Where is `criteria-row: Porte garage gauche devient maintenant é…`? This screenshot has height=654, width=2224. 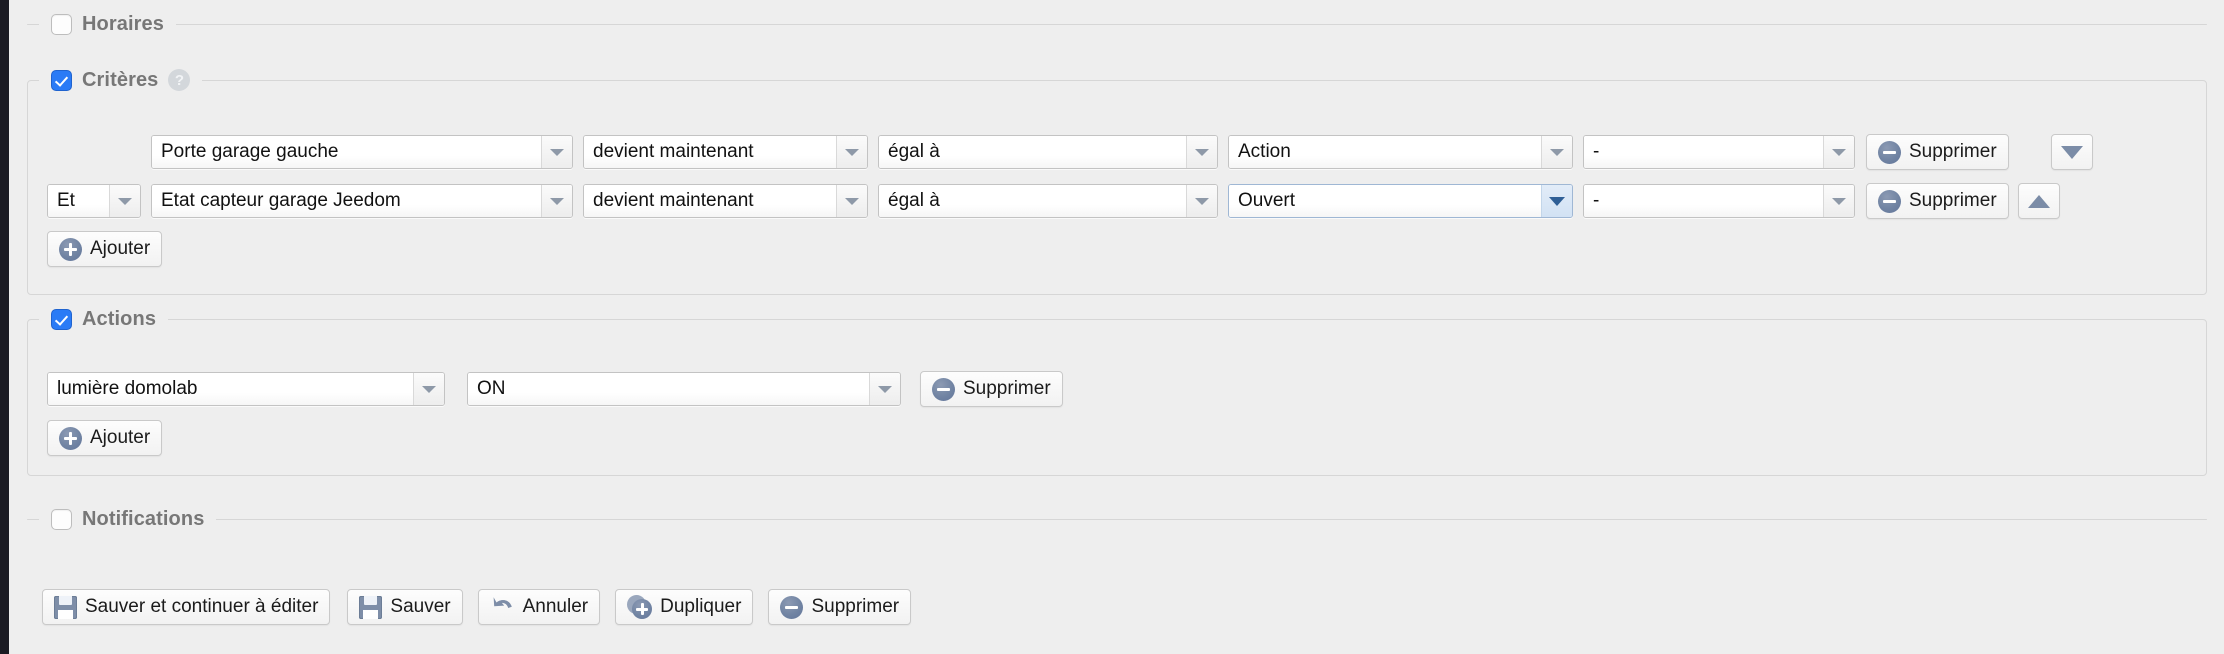
criteria-row: Porte garage gauche devient maintenant é… is located at coordinates (1070, 152).